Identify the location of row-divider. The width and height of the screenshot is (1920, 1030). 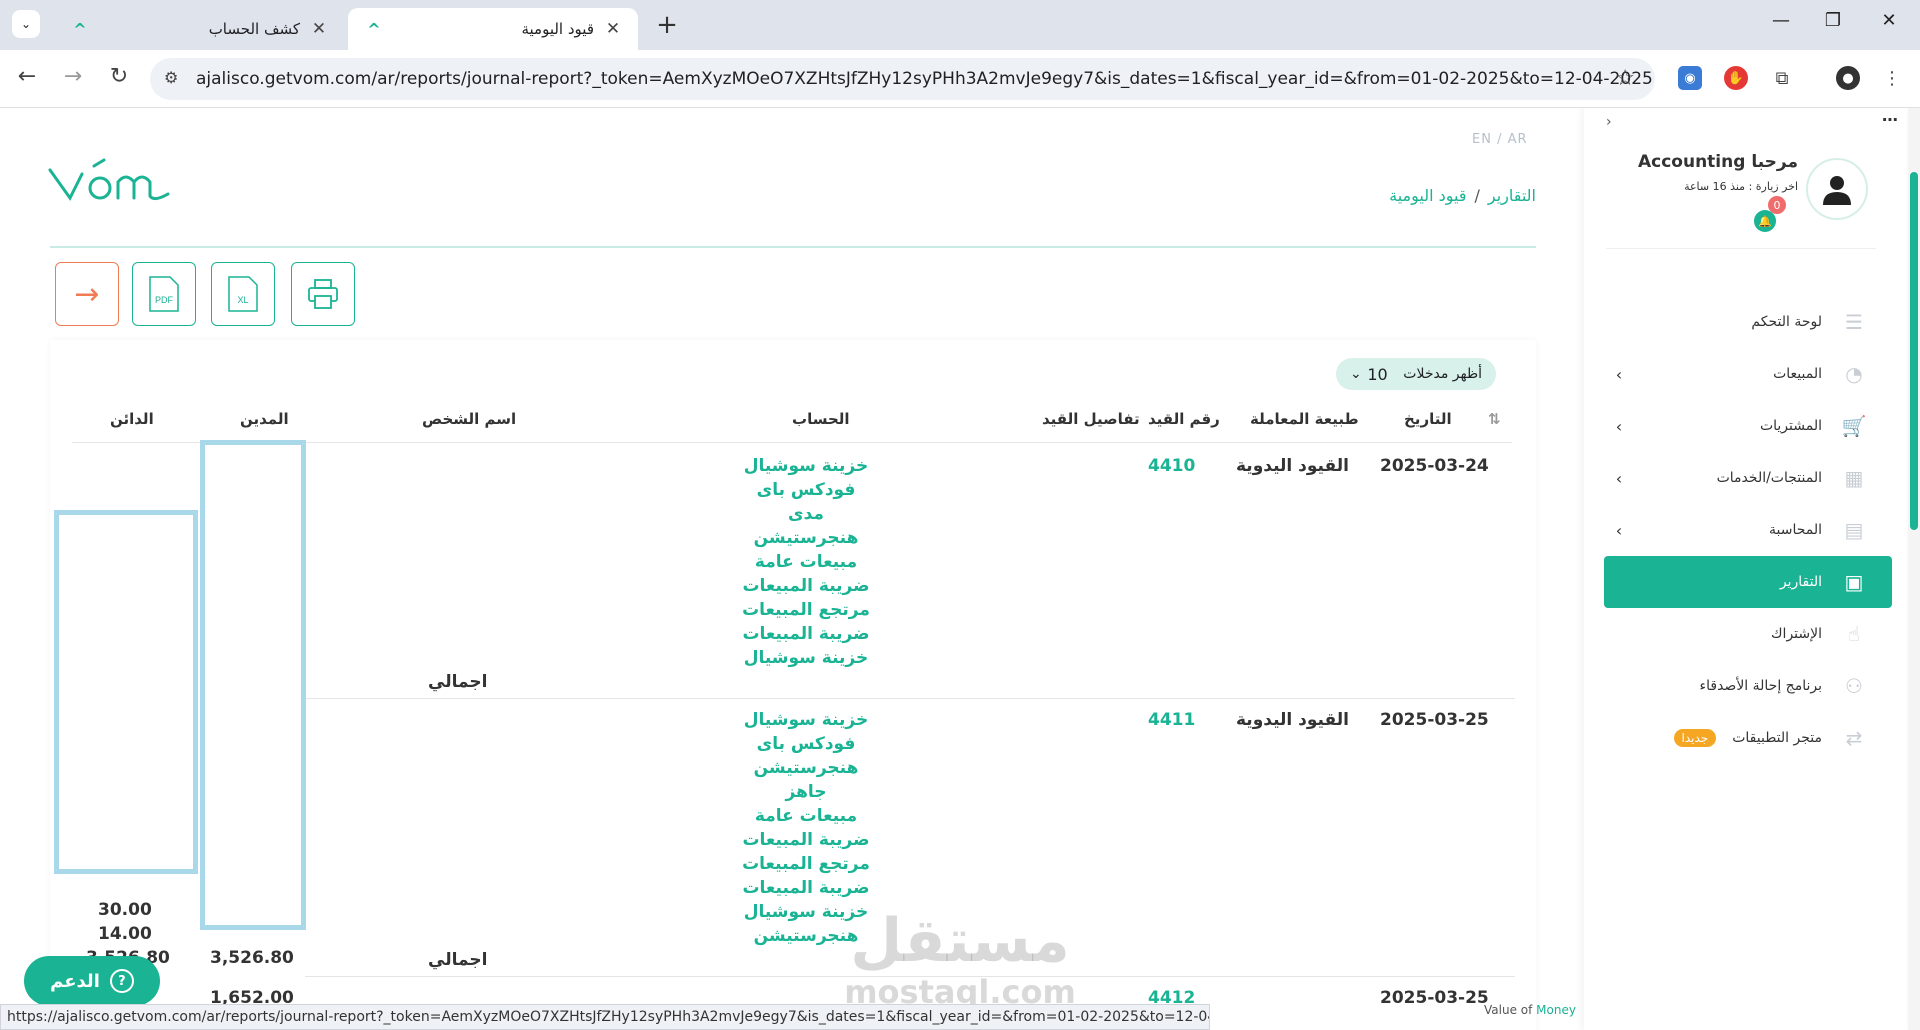
(910, 698).